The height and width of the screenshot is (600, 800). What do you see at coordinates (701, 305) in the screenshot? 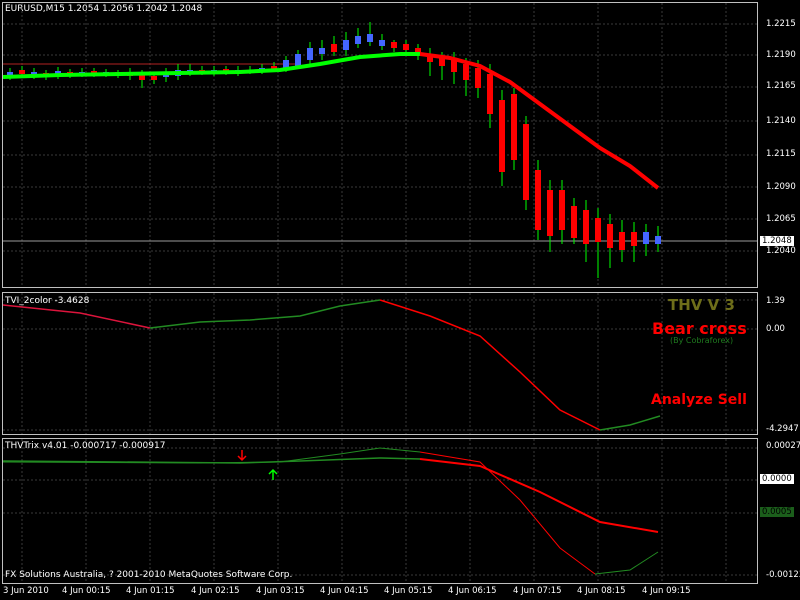
I see `thv-title: THV V 3` at bounding box center [701, 305].